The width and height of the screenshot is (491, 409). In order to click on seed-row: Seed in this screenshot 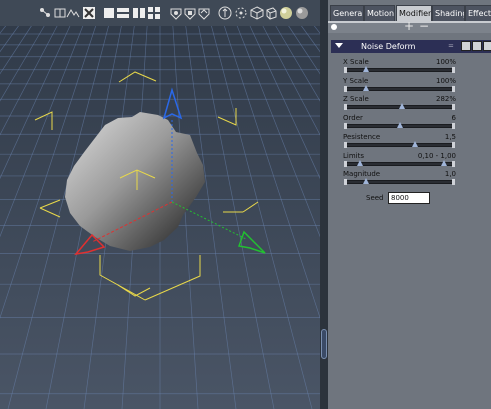, I will do `click(409, 199)`.